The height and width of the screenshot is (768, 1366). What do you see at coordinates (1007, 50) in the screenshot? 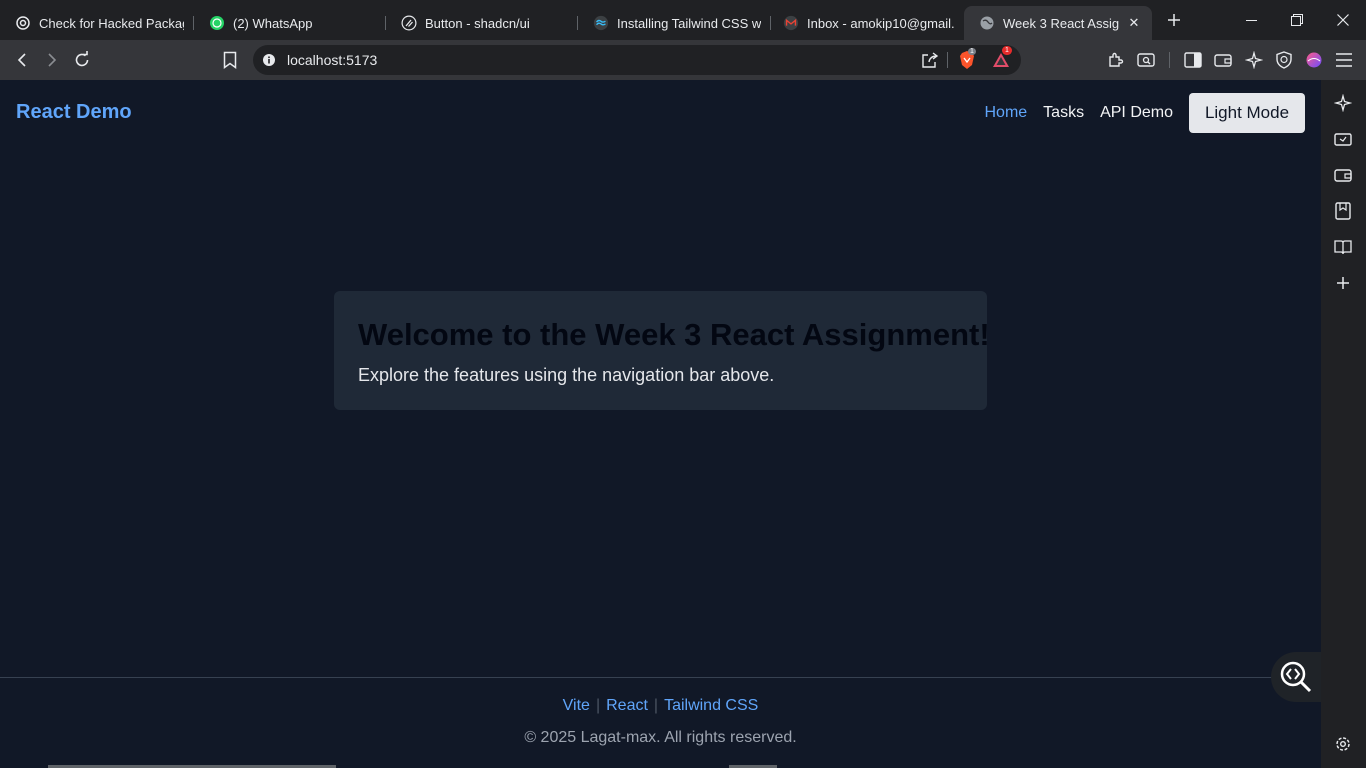
I see `rewards-badge: 1` at bounding box center [1007, 50].